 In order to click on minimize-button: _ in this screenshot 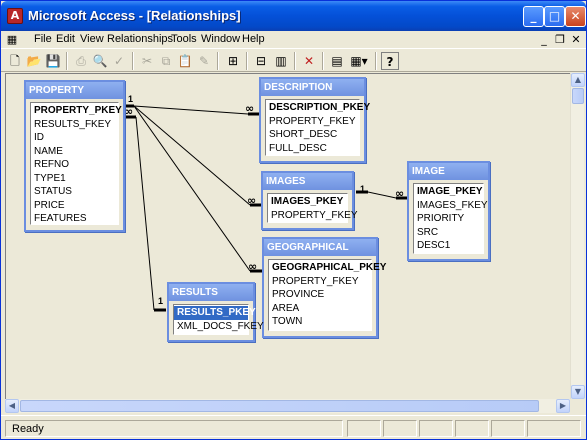, I will do `click(533, 16)`.